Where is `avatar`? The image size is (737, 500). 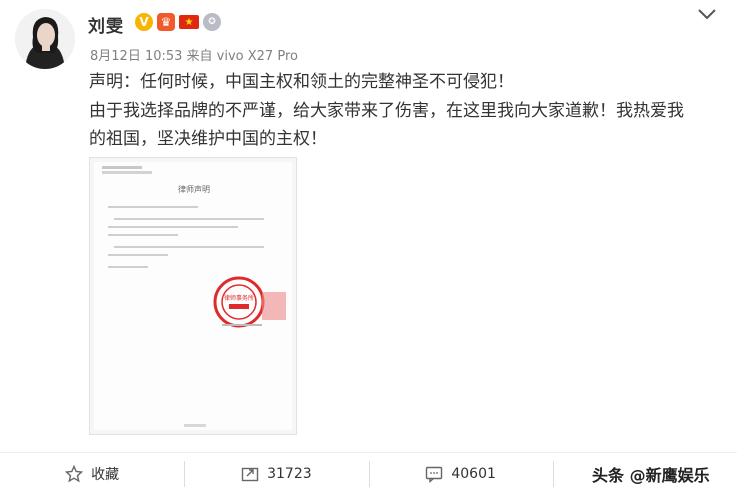 avatar is located at coordinates (45, 39).